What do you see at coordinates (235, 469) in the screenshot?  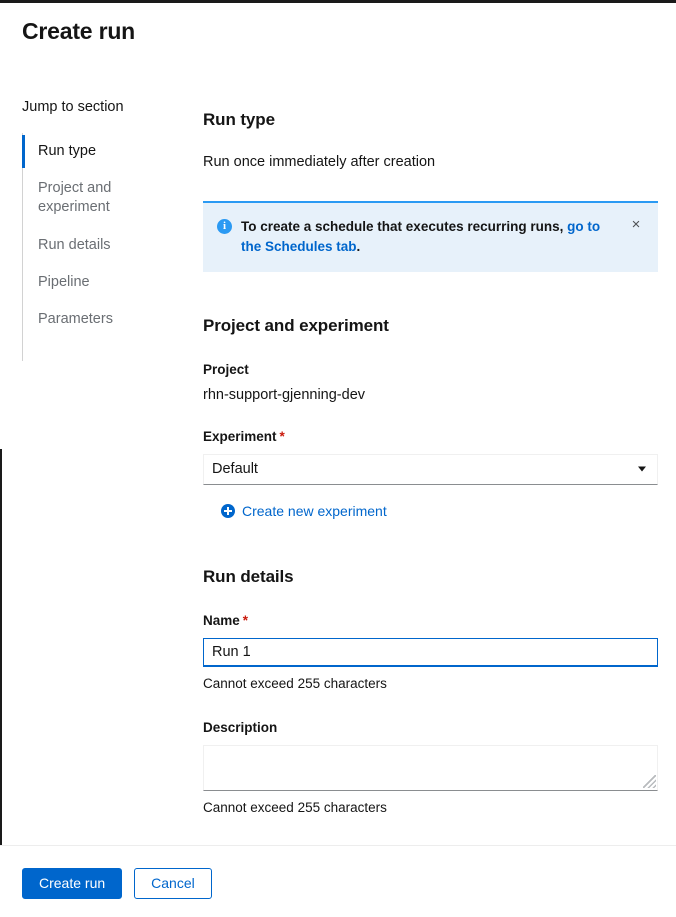 I see `experiment-select-value: Default` at bounding box center [235, 469].